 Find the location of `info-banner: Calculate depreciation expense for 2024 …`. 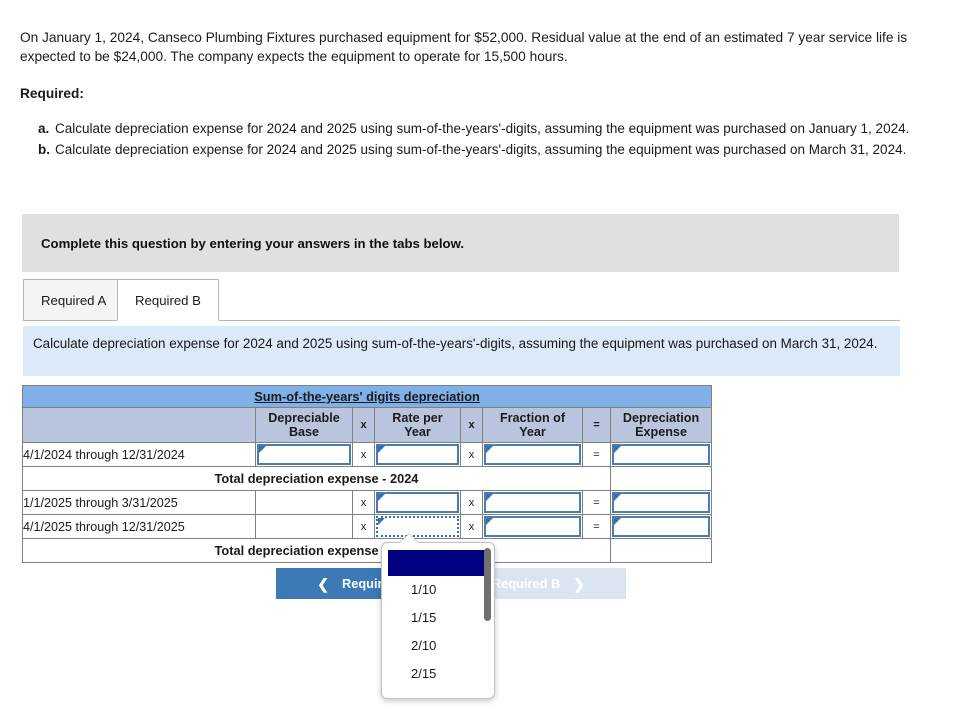

info-banner: Calculate depreciation expense for 2024 … is located at coordinates (461, 351).